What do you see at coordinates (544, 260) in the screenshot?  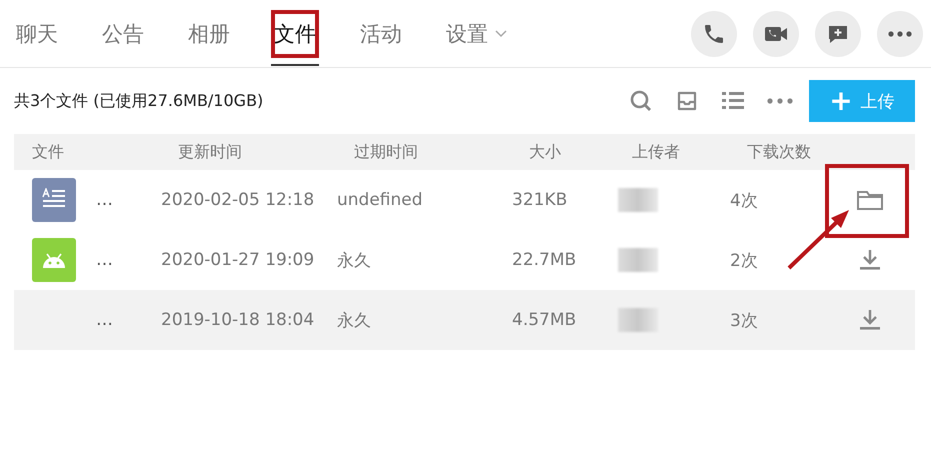 I see `table-cell-text: 22.7MB` at bounding box center [544, 260].